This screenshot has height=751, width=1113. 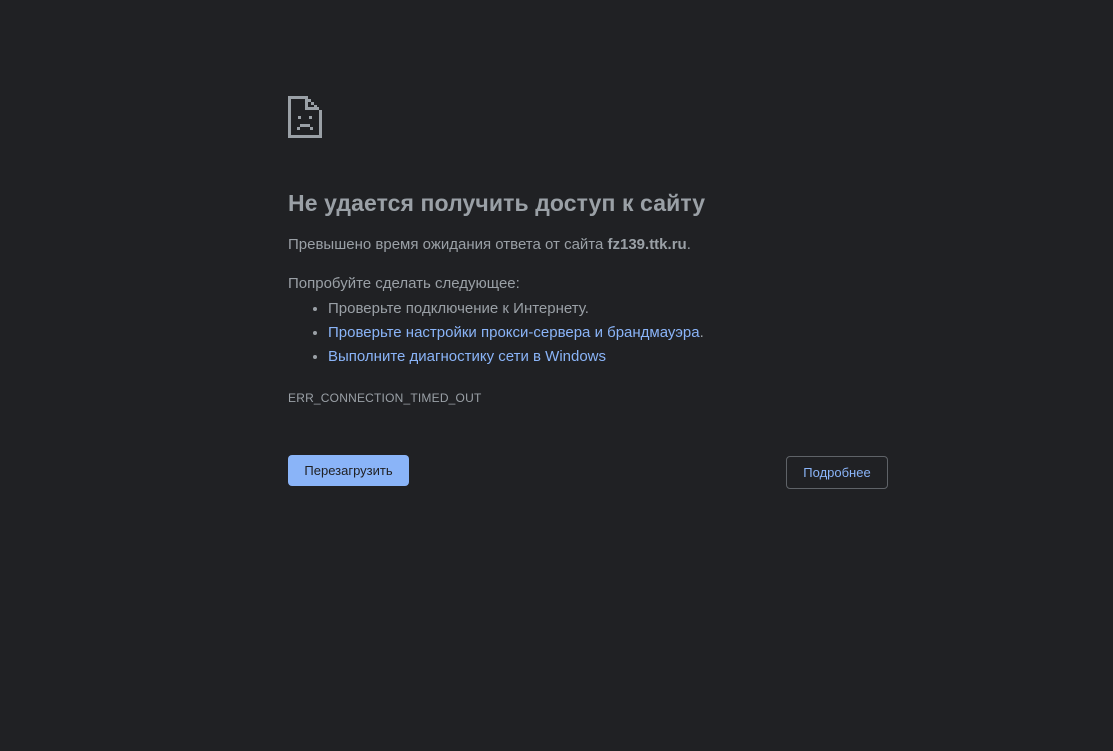 What do you see at coordinates (448, 244) in the screenshot?
I see `error-description-prefix: Превышено время ожидания ответа от сайта` at bounding box center [448, 244].